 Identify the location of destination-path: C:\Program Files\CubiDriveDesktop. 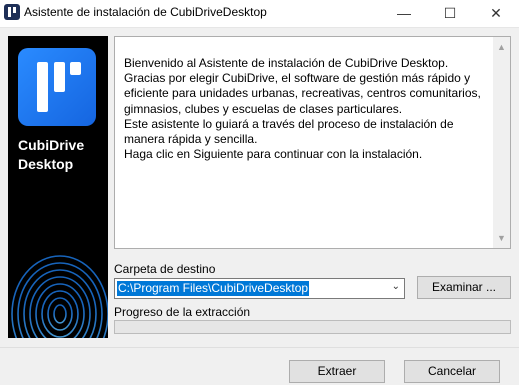
(213, 288).